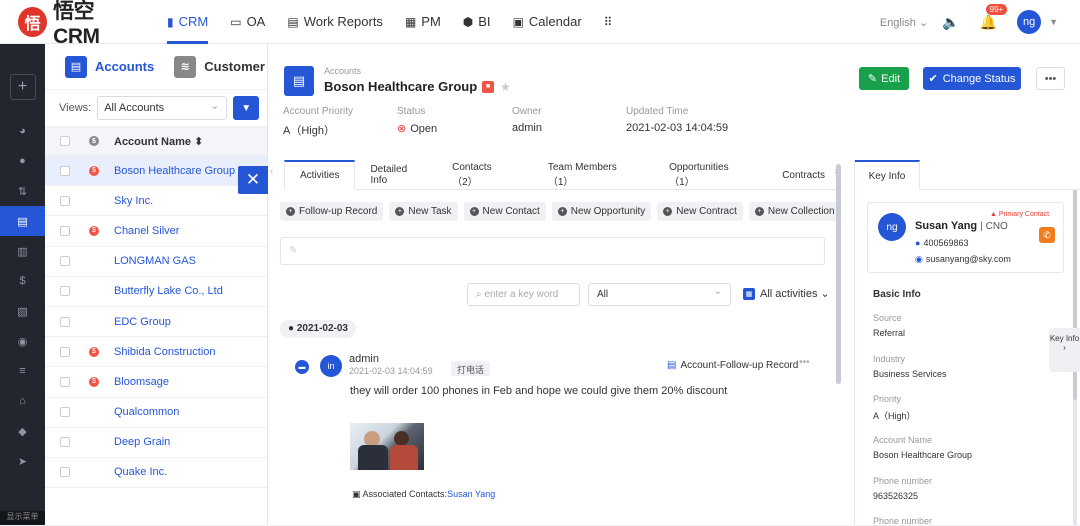 This screenshot has width=1080, height=526. What do you see at coordinates (22, 341) in the screenshot?
I see `bag-icon: ◉` at bounding box center [22, 341].